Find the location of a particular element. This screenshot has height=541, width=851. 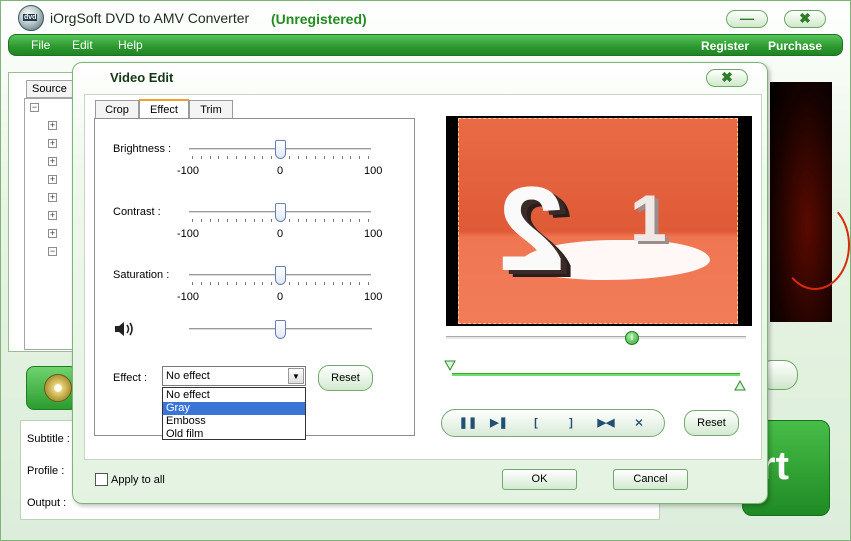

menu-help: Help is located at coordinates (130, 45).